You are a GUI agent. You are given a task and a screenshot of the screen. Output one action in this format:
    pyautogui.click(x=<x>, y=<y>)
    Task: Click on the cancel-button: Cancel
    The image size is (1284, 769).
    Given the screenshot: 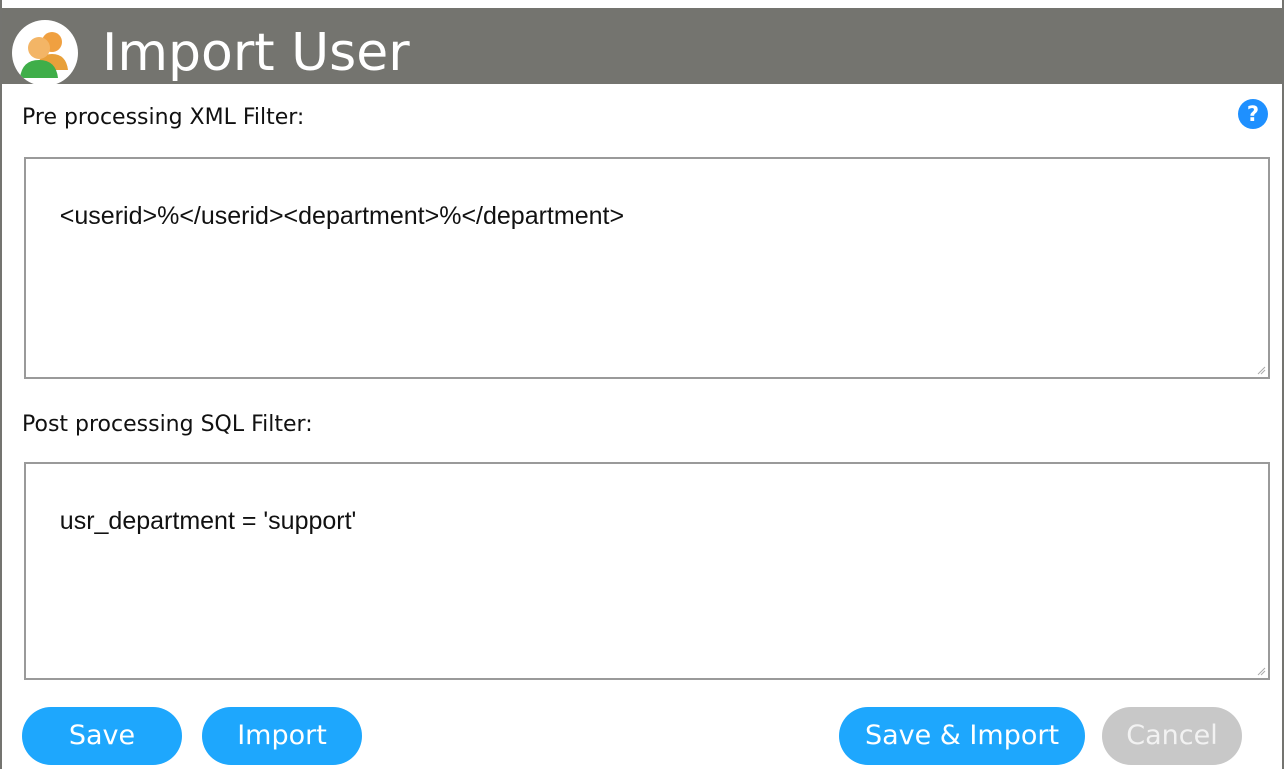 What is the action you would take?
    pyautogui.click(x=1172, y=736)
    